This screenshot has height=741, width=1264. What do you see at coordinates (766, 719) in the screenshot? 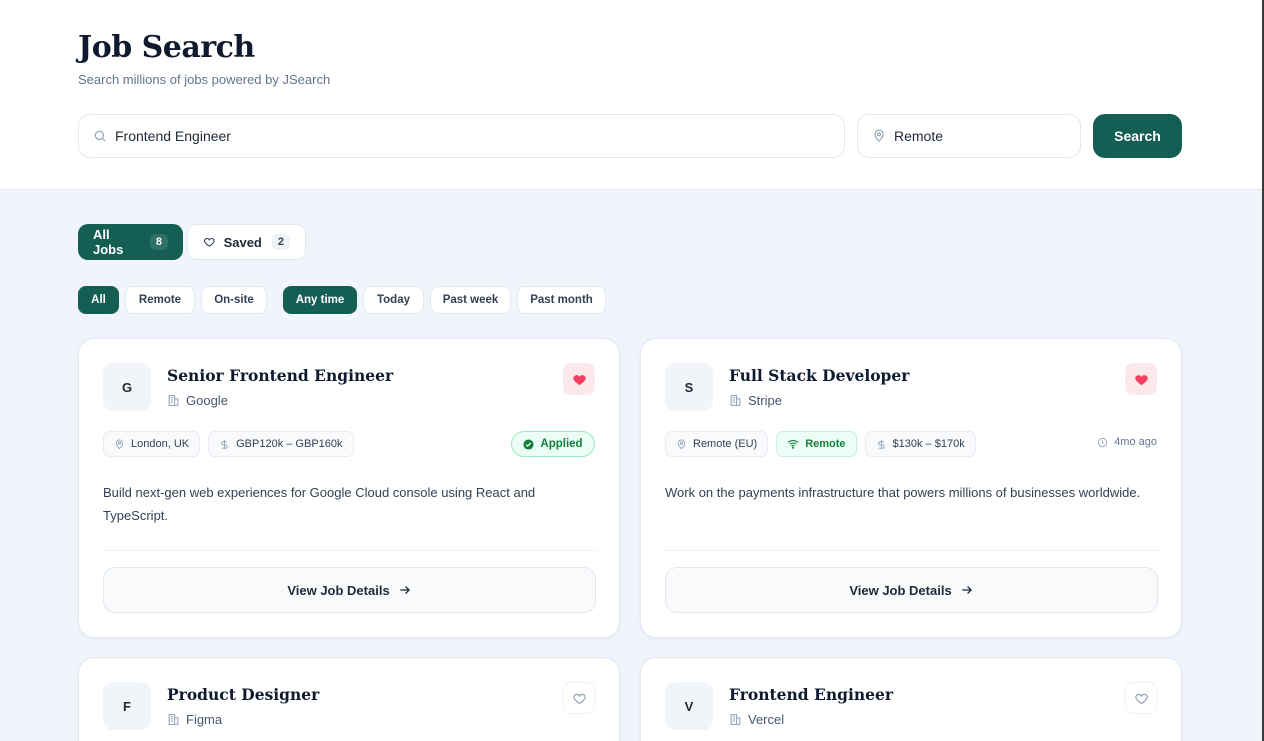
I see `company-label: Vercel` at bounding box center [766, 719].